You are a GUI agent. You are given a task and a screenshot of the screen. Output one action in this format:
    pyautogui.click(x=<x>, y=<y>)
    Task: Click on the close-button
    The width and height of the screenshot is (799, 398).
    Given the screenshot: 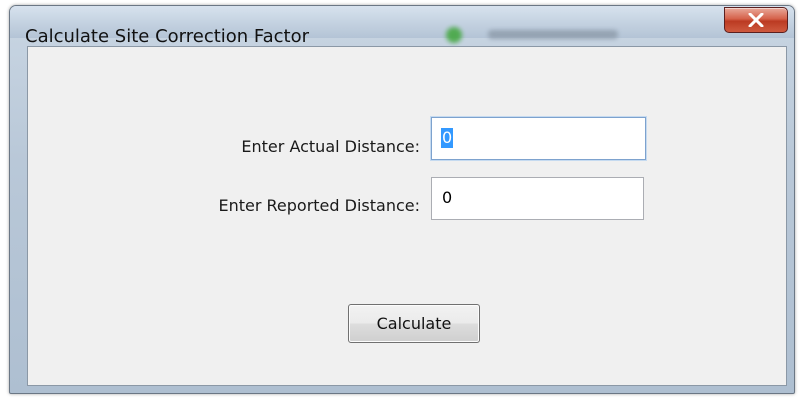 What is the action you would take?
    pyautogui.click(x=756, y=20)
    